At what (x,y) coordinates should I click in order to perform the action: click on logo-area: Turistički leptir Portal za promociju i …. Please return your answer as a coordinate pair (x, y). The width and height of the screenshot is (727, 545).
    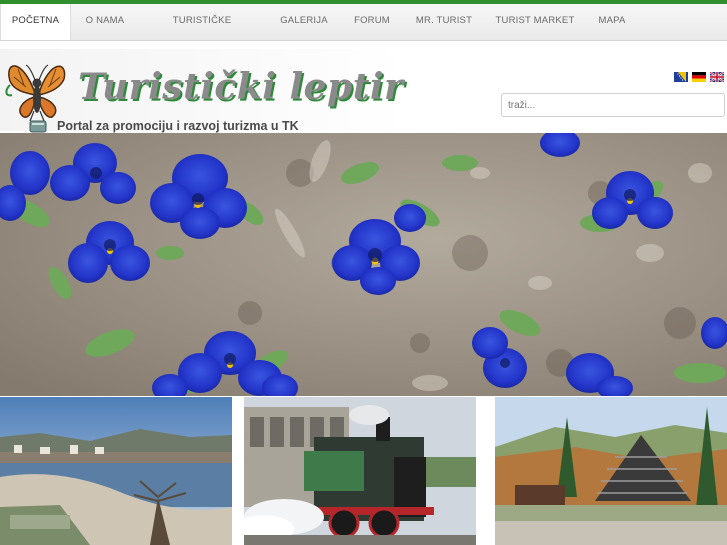
    Looking at the image, I should click on (202, 91).